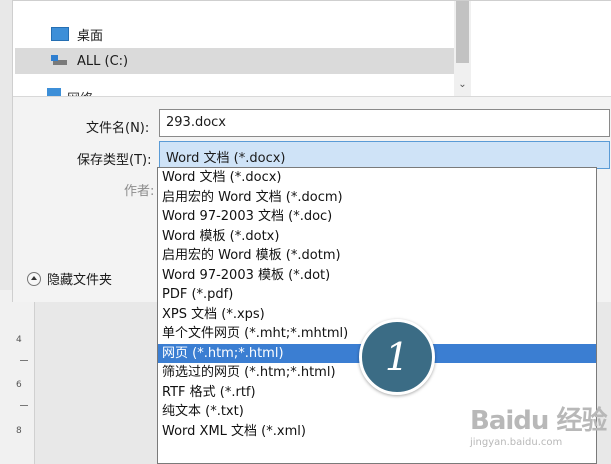  I want to click on nav-item-desktop: 桌面, so click(240, 34).